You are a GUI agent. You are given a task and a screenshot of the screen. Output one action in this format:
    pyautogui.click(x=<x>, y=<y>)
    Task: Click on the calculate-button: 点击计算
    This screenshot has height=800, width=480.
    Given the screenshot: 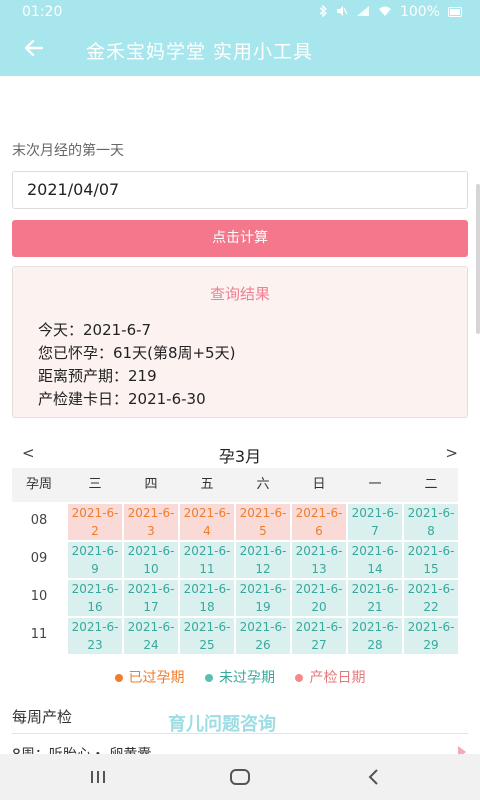 What is the action you would take?
    pyautogui.click(x=240, y=238)
    